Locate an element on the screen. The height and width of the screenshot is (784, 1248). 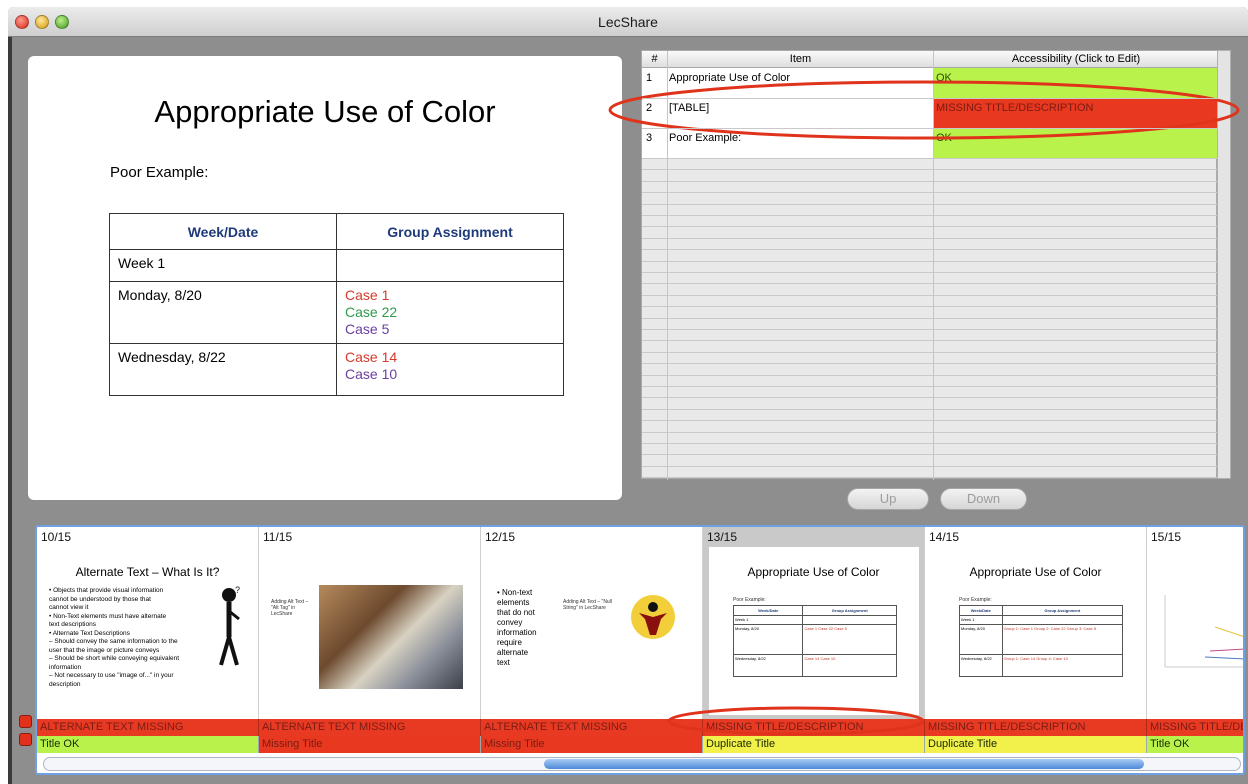
cat-photo-image is located at coordinates (391, 637).